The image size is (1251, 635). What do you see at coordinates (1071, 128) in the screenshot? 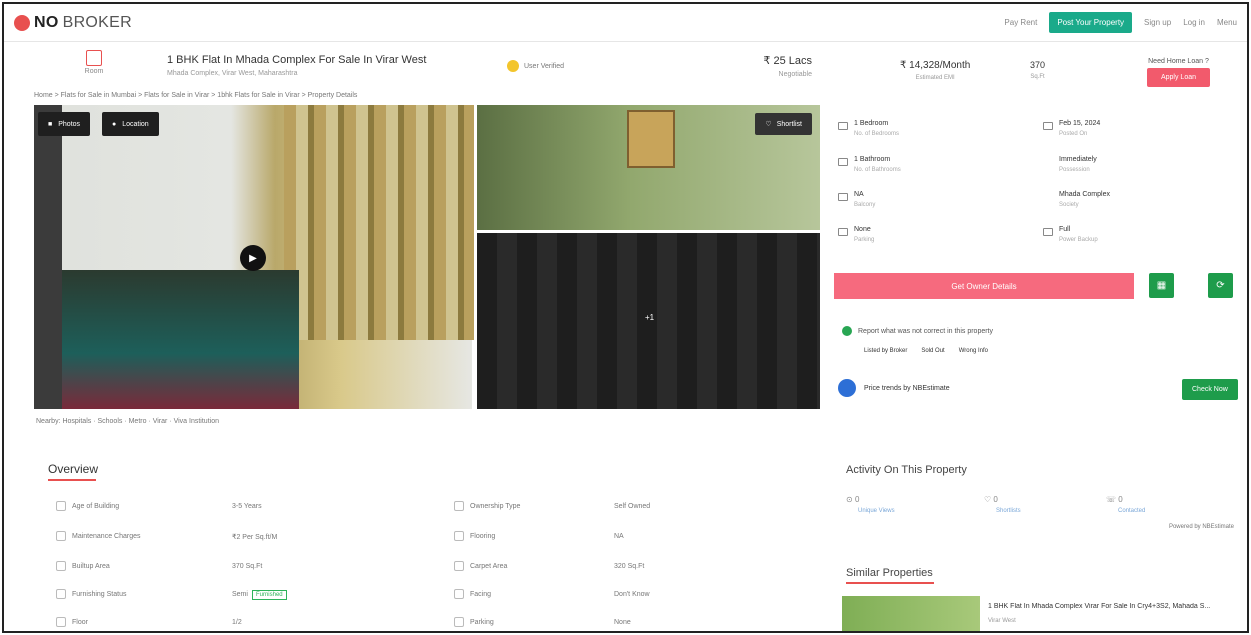
I see `spec-posted: Feb 15, 2024 Posted On` at bounding box center [1071, 128].